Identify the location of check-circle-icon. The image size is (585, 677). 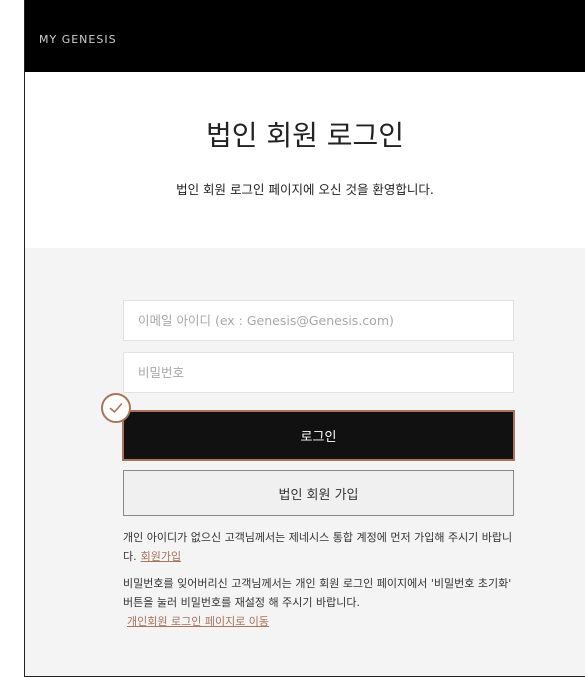
(116, 408).